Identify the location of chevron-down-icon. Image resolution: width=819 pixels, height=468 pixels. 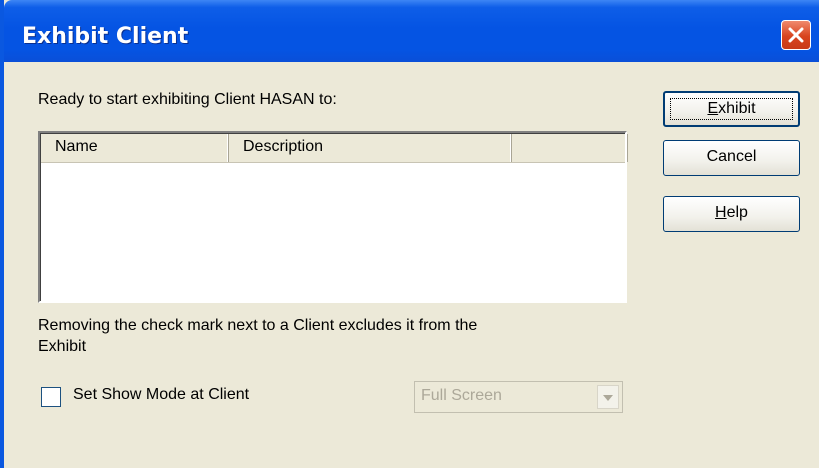
(608, 398).